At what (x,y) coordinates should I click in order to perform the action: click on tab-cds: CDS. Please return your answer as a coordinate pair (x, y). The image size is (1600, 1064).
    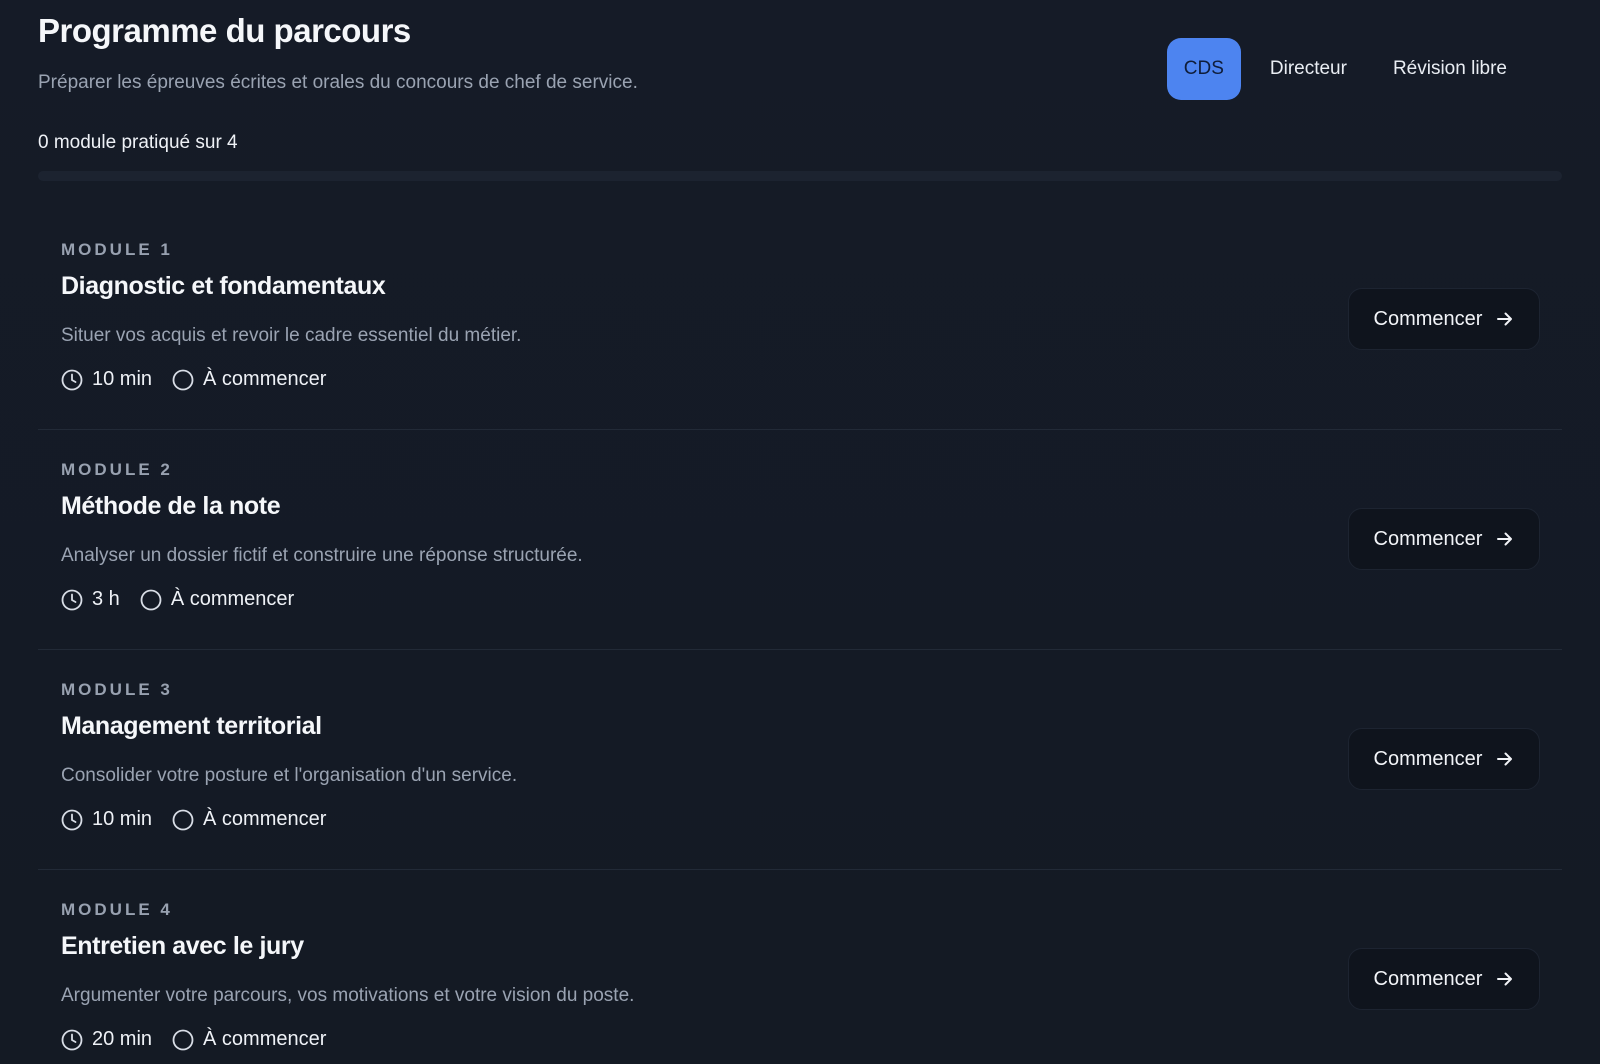
    Looking at the image, I should click on (1203, 69).